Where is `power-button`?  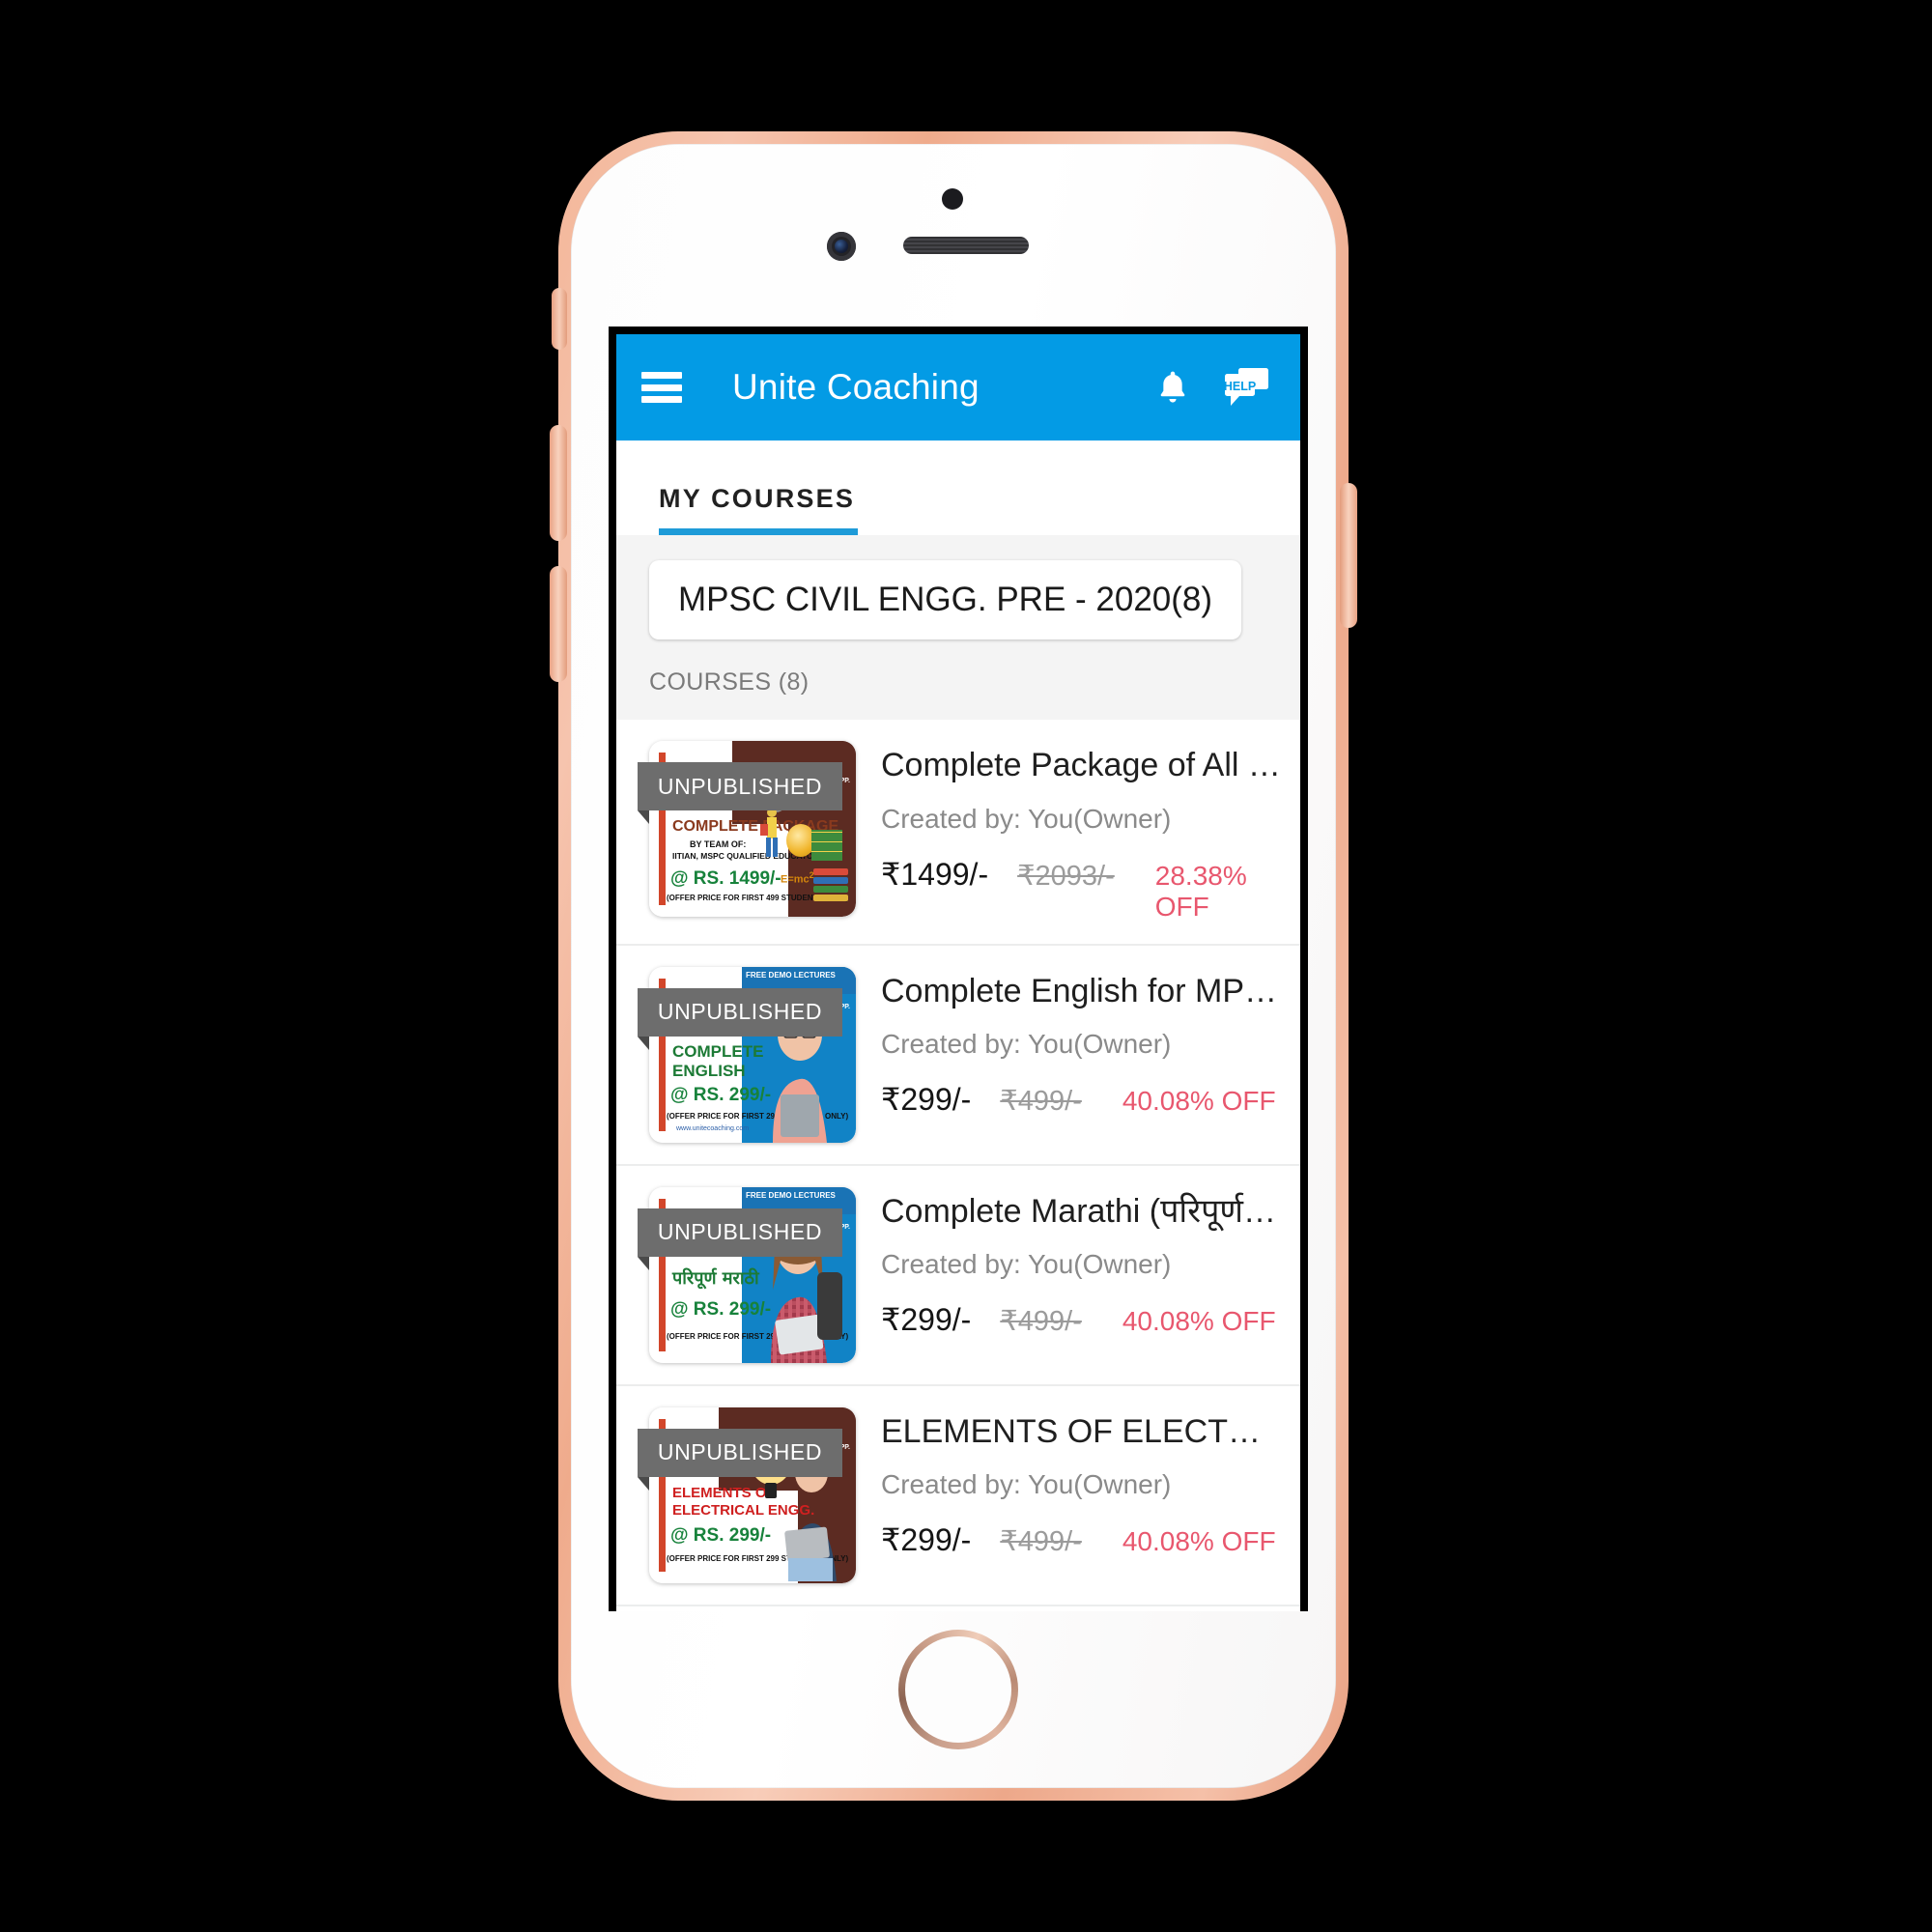
power-button is located at coordinates (1348, 555).